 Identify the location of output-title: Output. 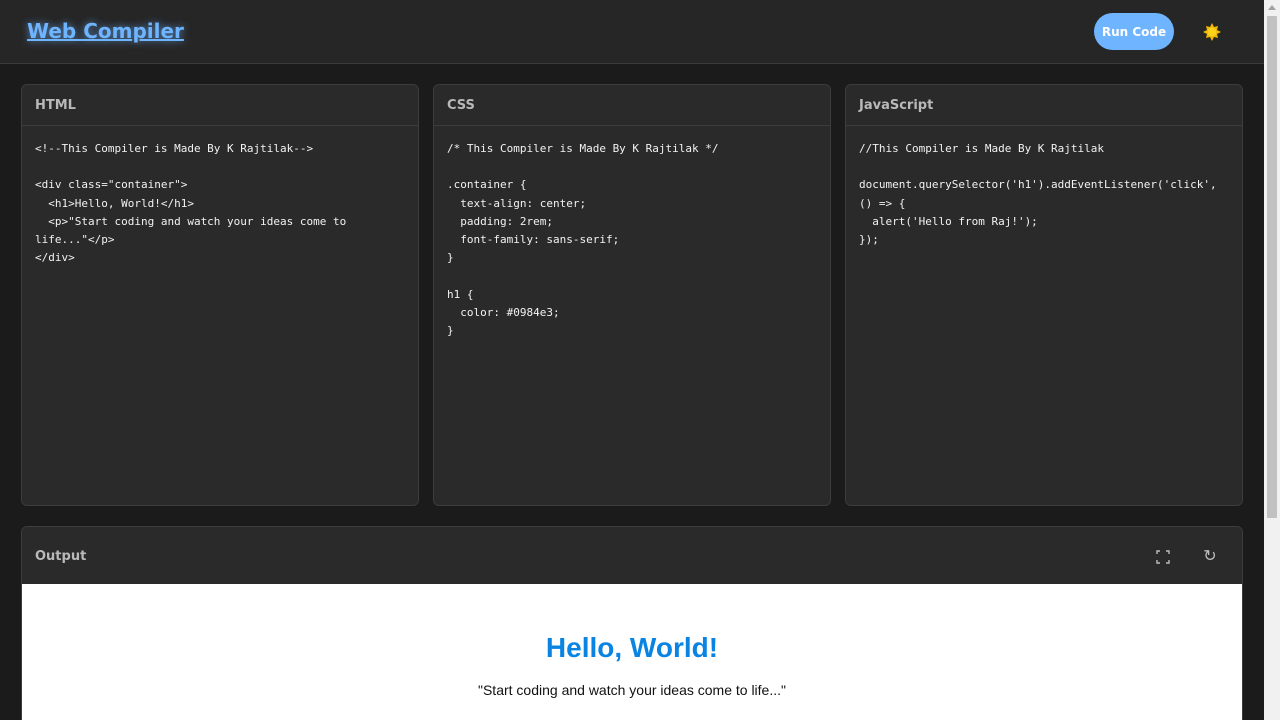
(61, 556).